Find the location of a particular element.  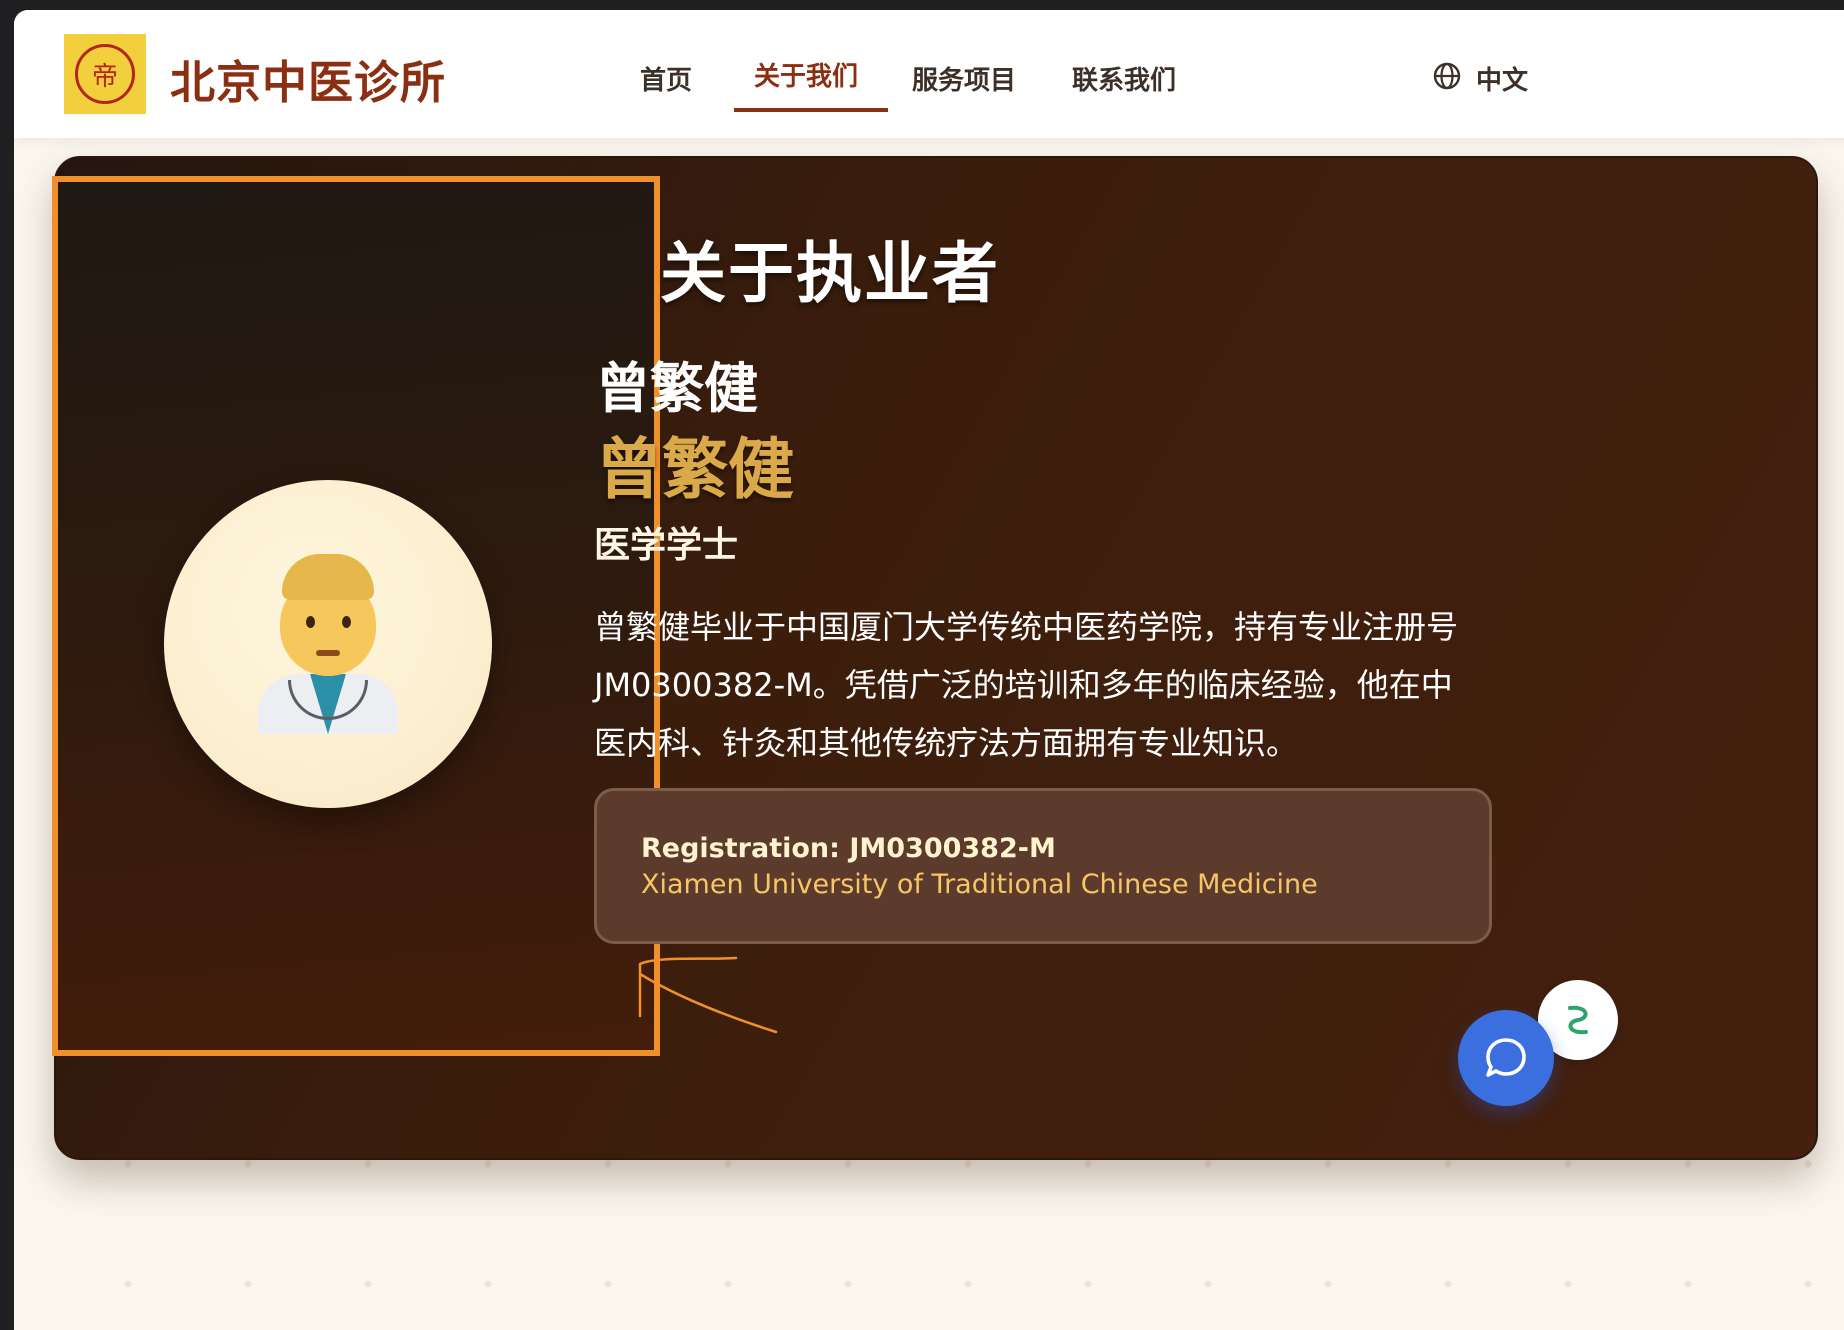

practitioner-name-highlight: 曾繁健 is located at coordinates (695, 469).